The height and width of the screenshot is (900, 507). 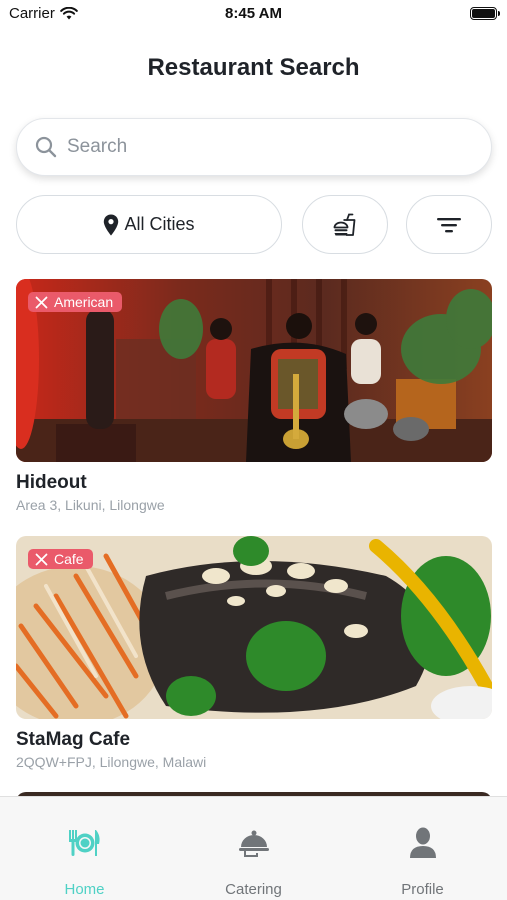 I want to click on sort-filter-button, so click(x=449, y=224).